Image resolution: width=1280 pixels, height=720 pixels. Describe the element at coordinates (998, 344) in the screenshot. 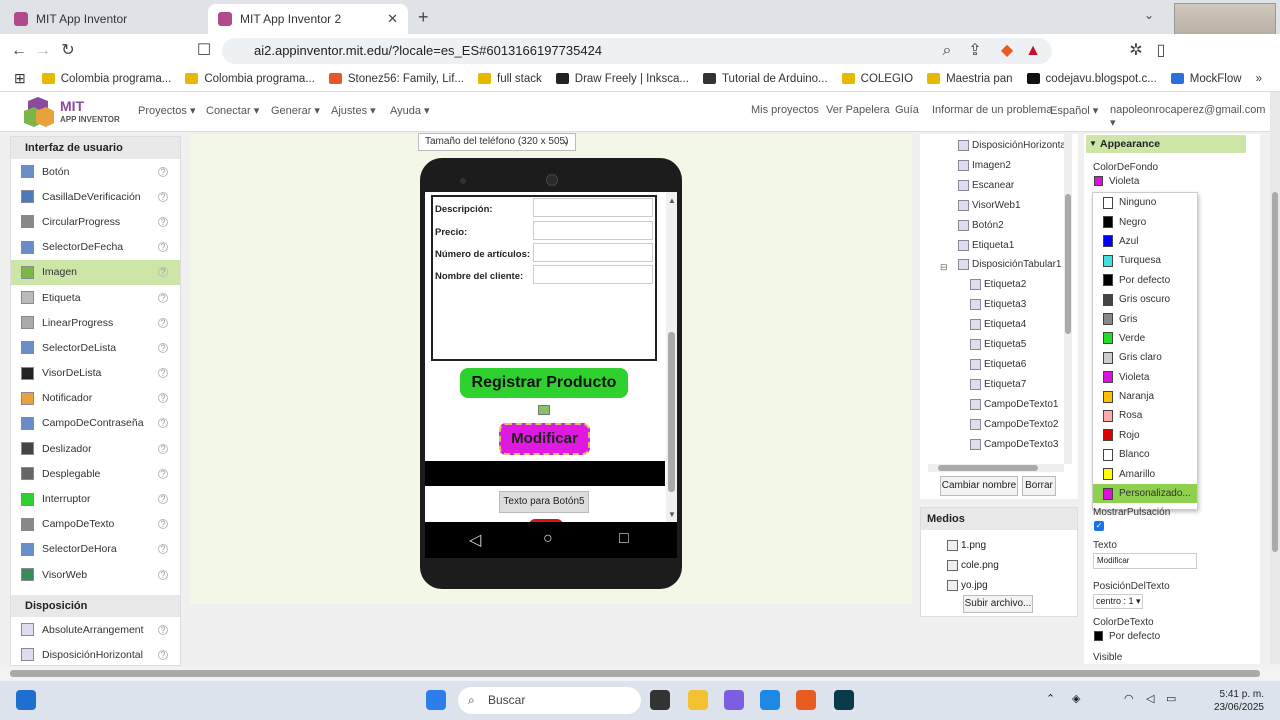

I see `tree-item: Etiqueta5` at that location.